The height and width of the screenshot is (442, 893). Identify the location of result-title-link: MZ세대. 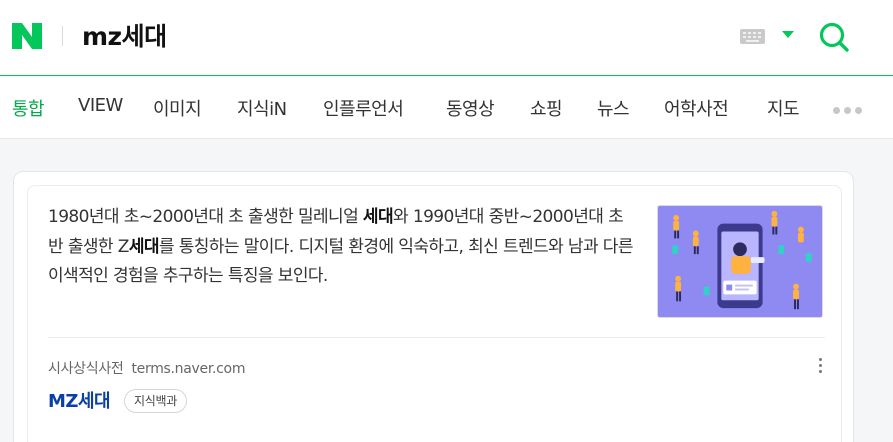
(79, 400).